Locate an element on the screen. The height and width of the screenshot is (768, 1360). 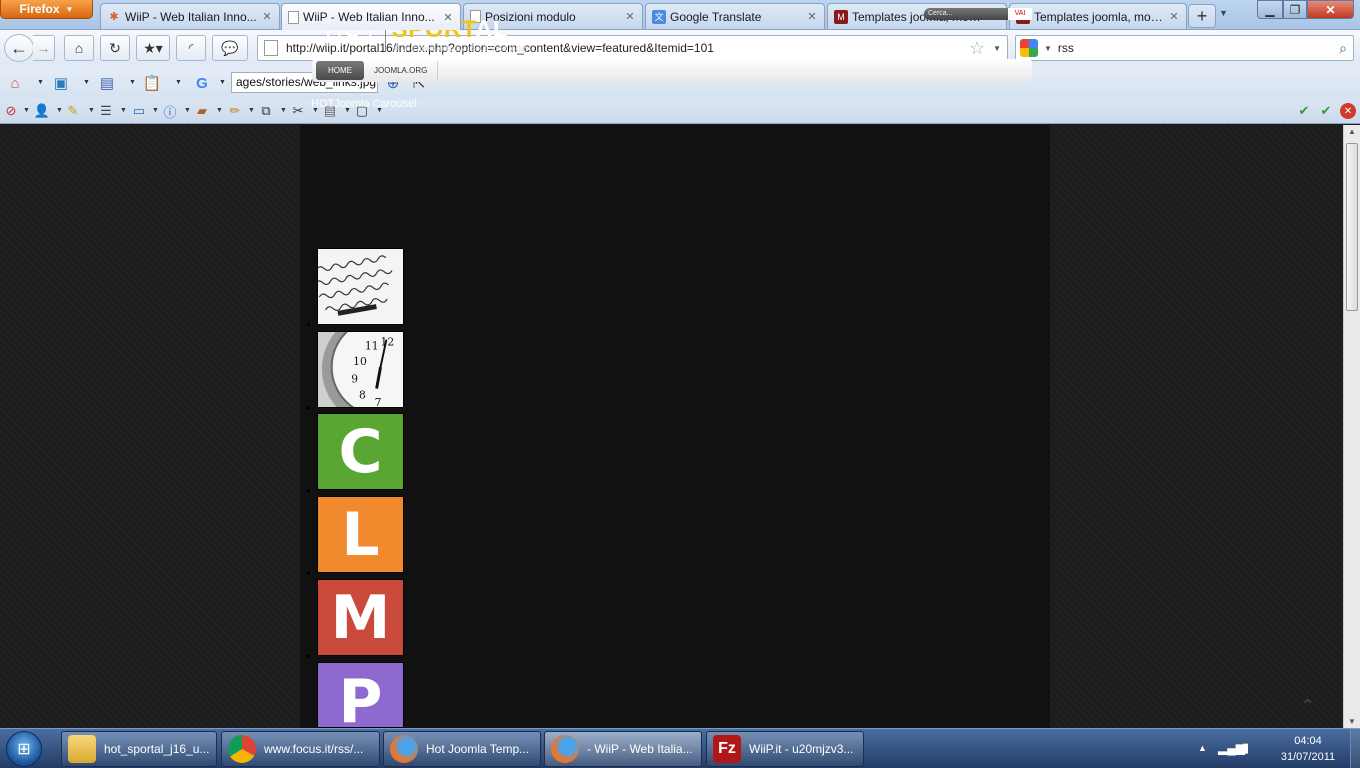
page-refresh-icon: ▣ is located at coordinates (61, 83).